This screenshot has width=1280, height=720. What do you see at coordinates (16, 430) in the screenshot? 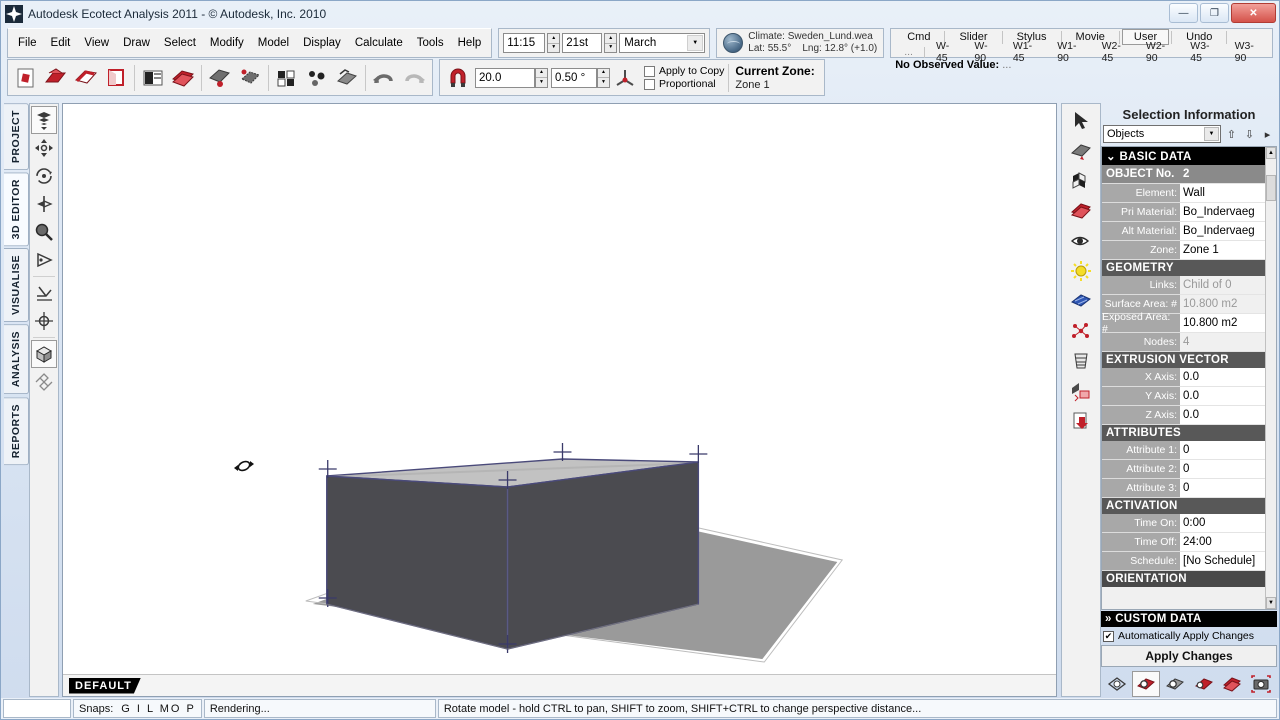
I see `sidebar-tab-reports: REPORTS` at bounding box center [16, 430].